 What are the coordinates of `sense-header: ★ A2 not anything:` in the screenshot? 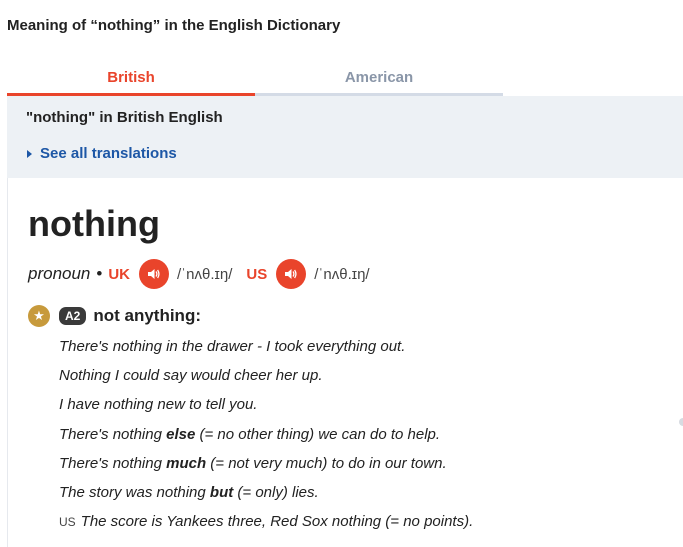 It's located at (114, 316).